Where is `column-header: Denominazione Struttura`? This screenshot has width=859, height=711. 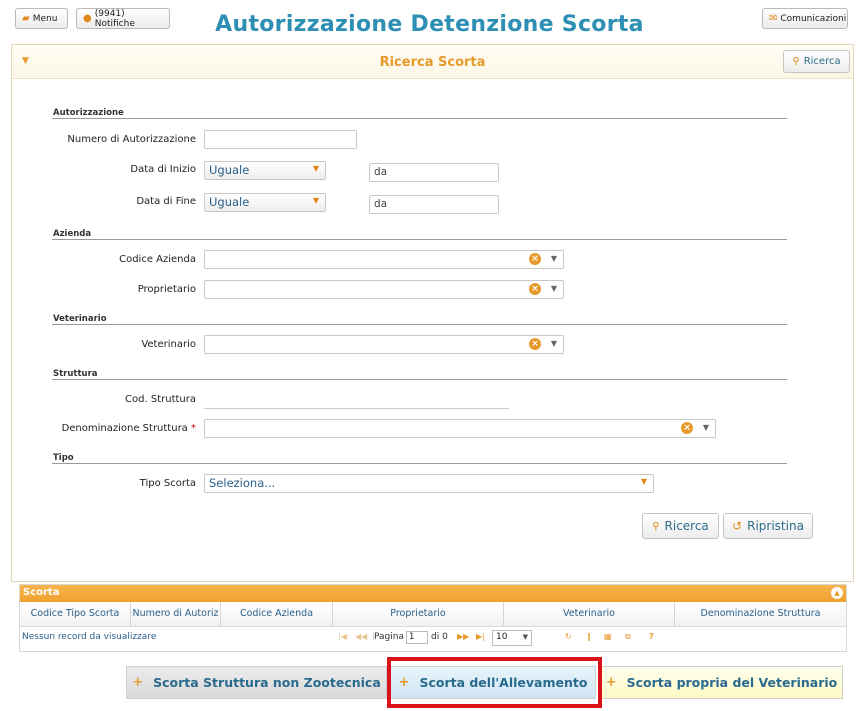 column-header: Denominazione Struttura is located at coordinates (760, 614).